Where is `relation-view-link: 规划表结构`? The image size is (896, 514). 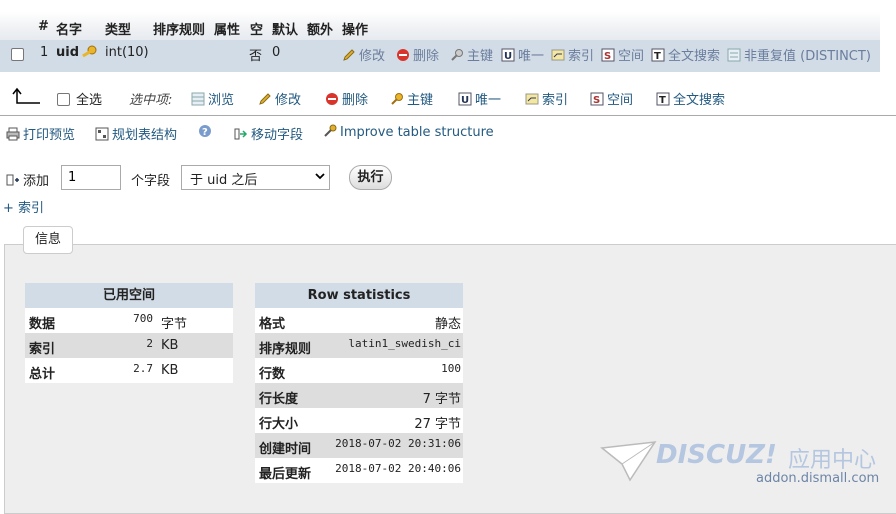
relation-view-link: 规划表结构 is located at coordinates (136, 133).